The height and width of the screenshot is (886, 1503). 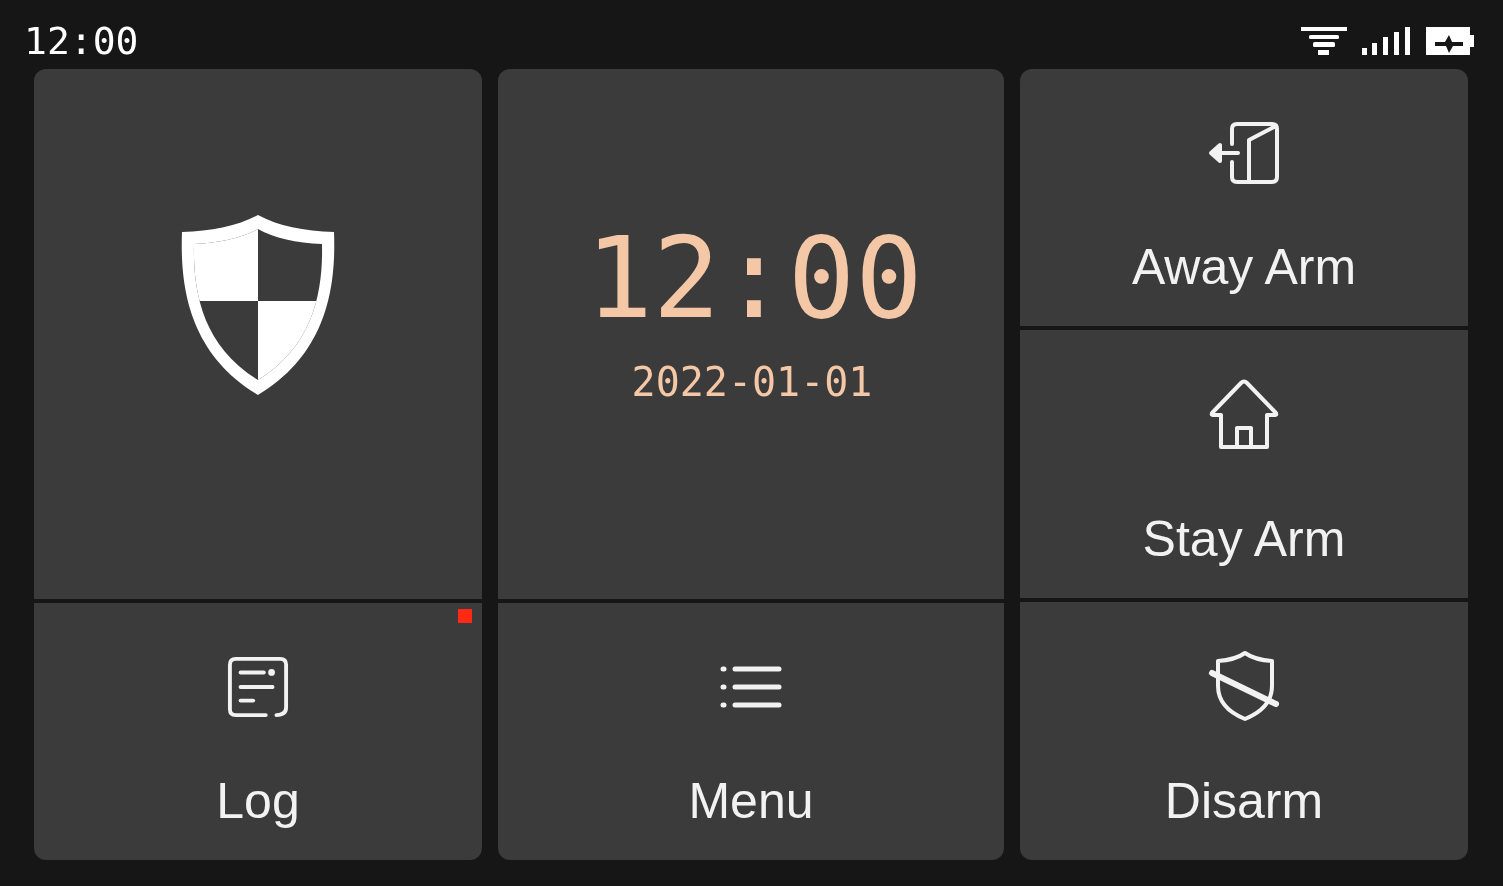 I want to click on clock-date: 2022-01-01, so click(x=752, y=382).